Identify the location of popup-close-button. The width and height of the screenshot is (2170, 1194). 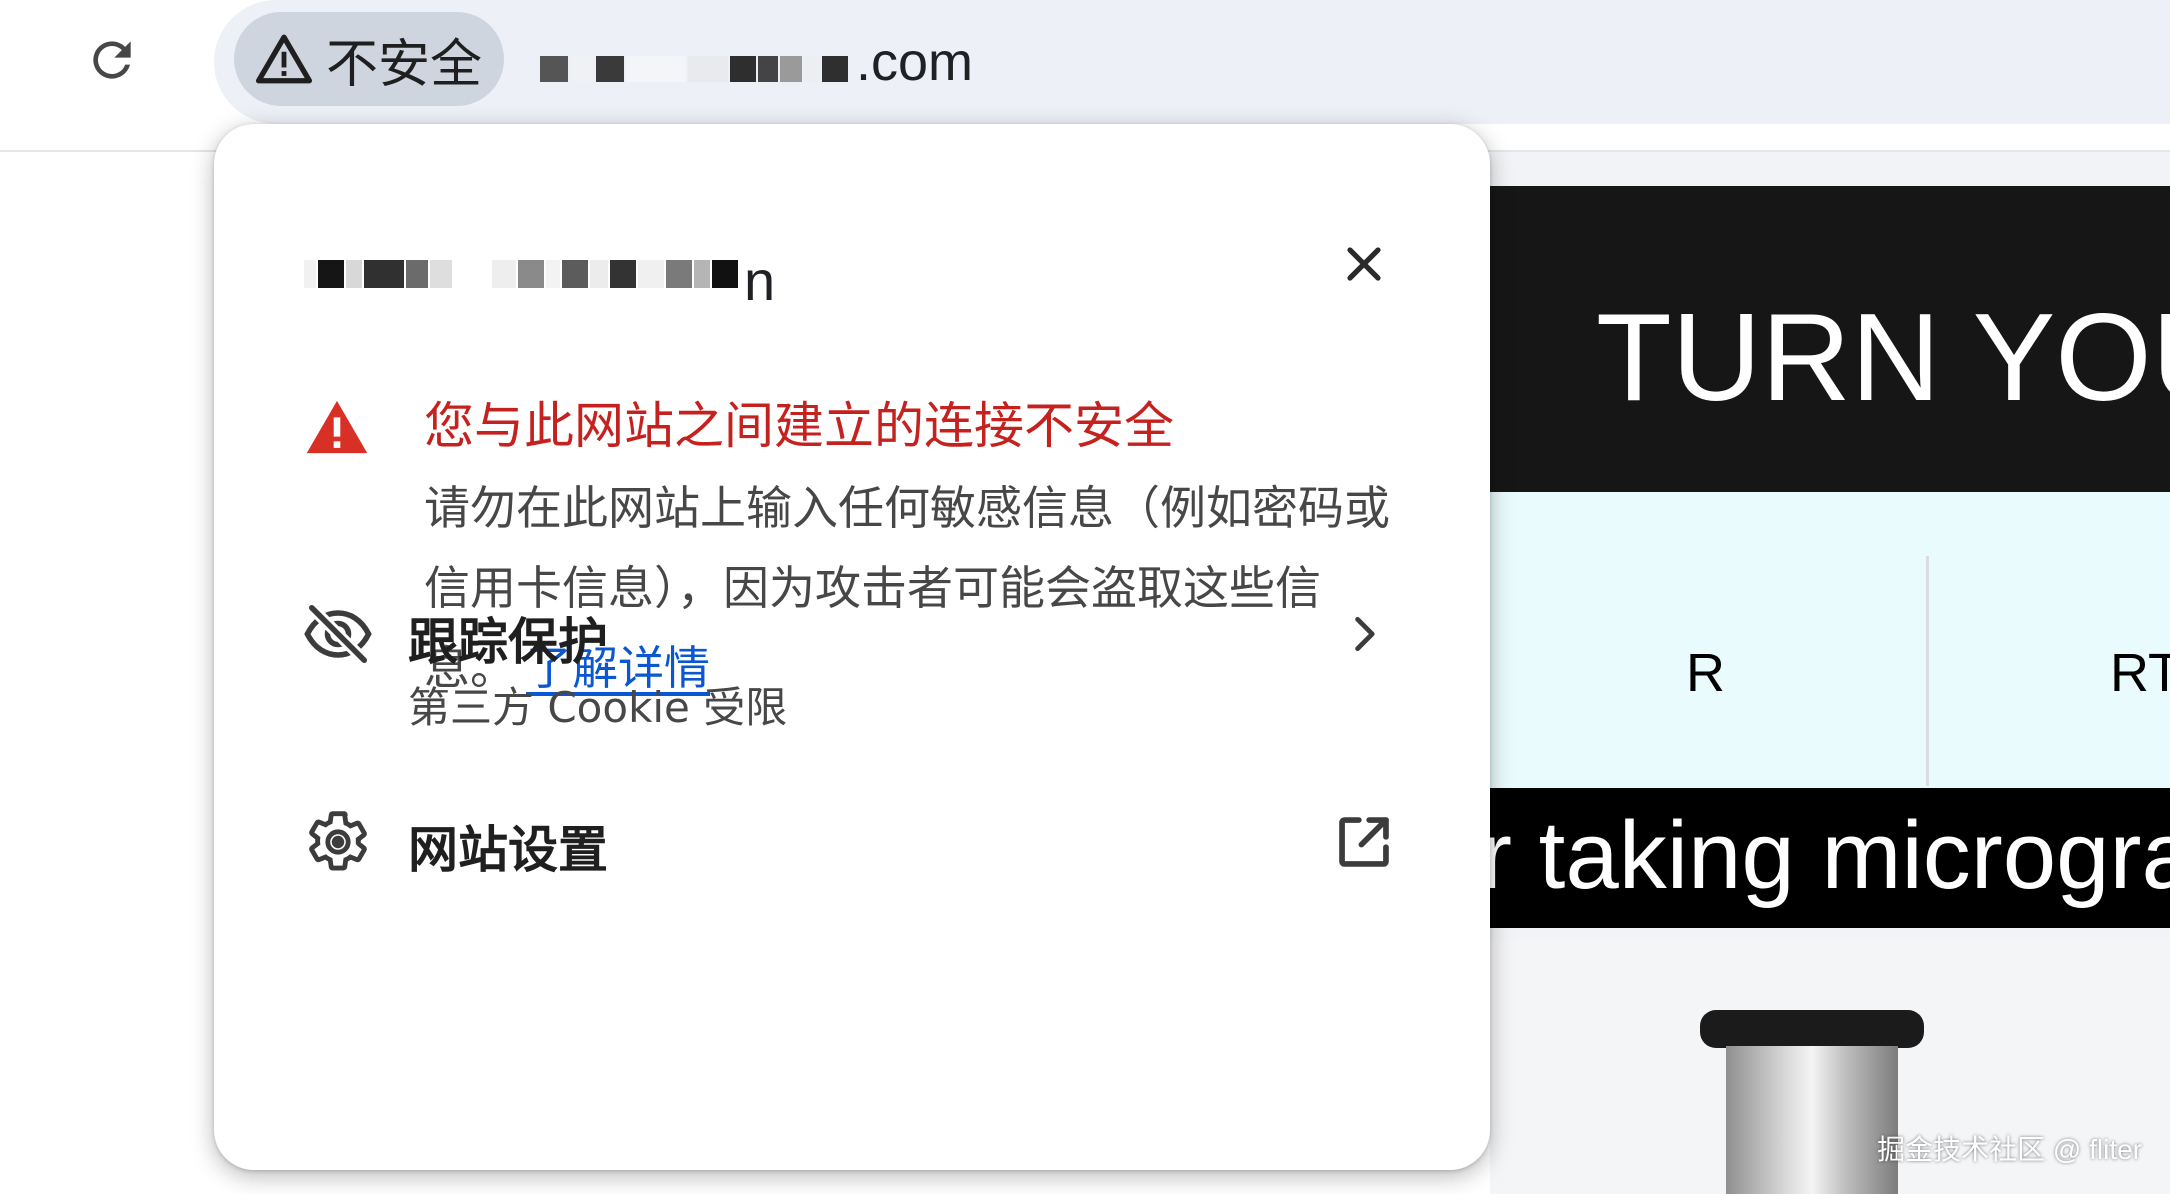
(1364, 264).